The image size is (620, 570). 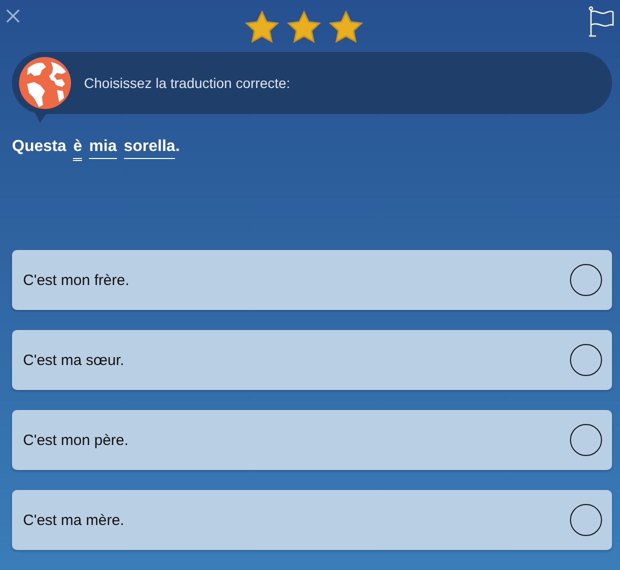 I want to click on instruction-text: Choisissez la traduction correcte:, so click(x=187, y=82).